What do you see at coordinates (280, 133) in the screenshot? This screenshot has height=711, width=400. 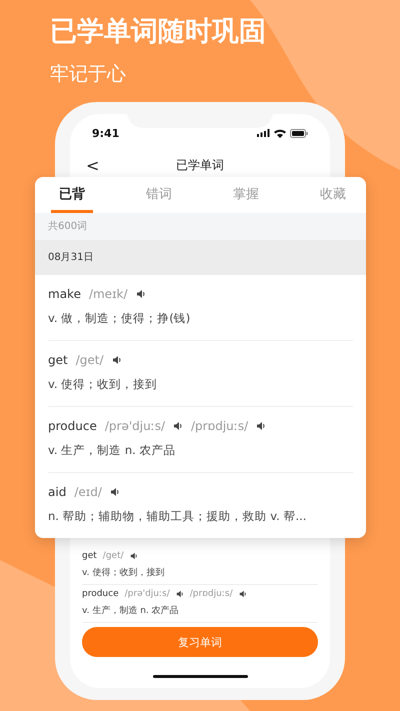 I see `wifi-icon` at bounding box center [280, 133].